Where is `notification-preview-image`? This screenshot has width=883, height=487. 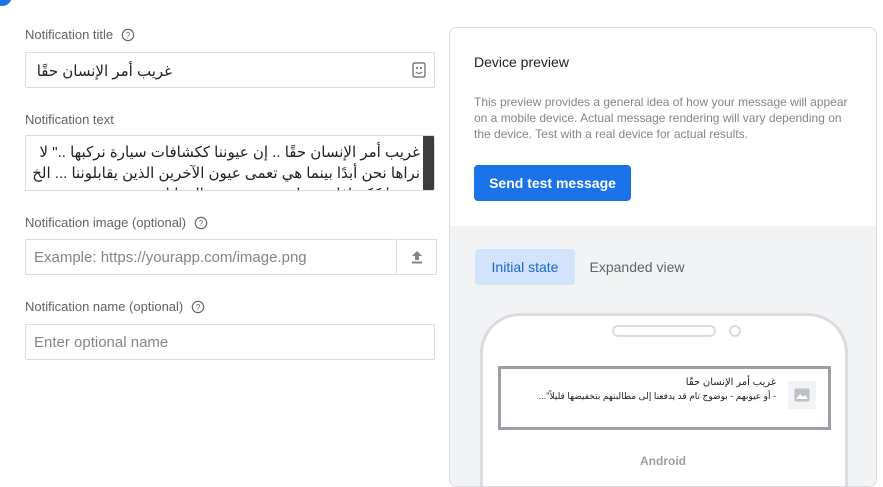
notification-preview-image is located at coordinates (802, 395).